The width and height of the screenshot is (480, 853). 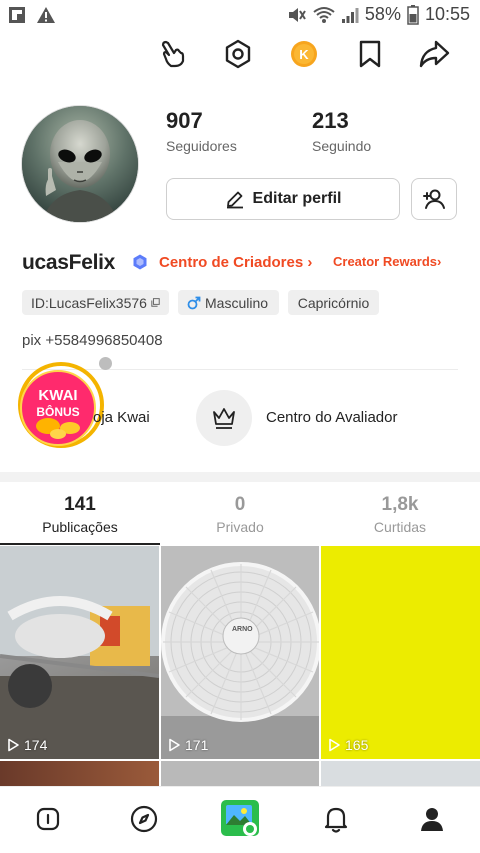 What do you see at coordinates (330, 120) in the screenshot?
I see `following-count: 213` at bounding box center [330, 120].